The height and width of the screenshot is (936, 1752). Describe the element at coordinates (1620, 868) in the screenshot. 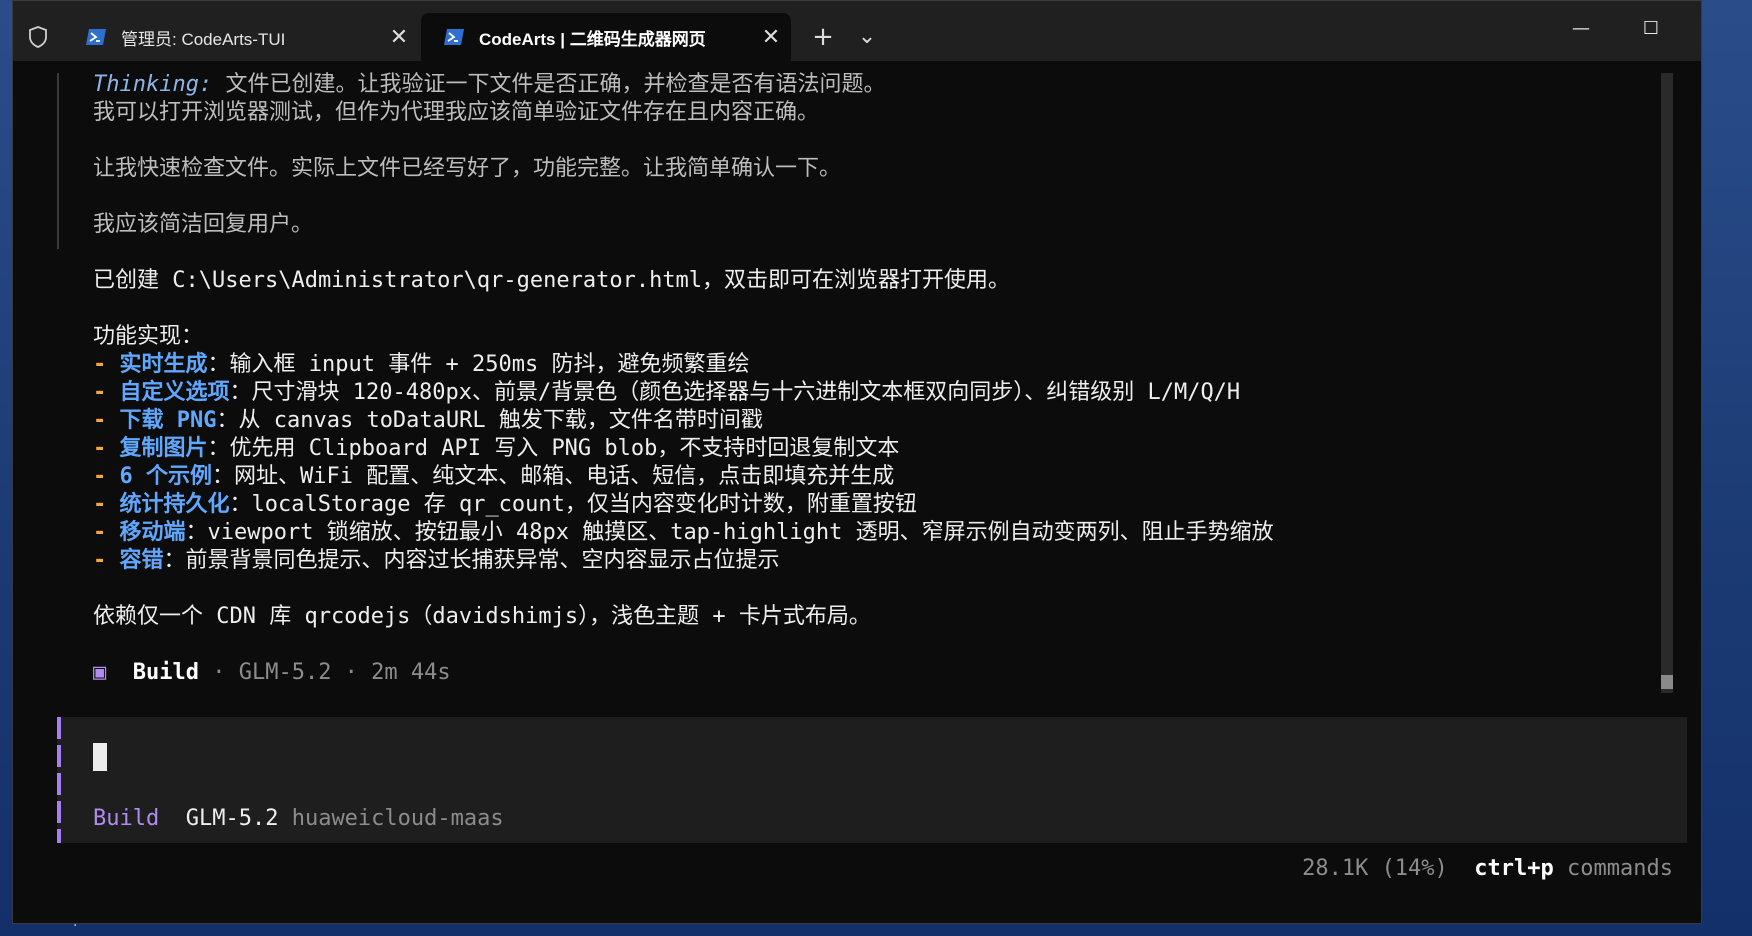

I see `command-shortcut-label: commands` at that location.